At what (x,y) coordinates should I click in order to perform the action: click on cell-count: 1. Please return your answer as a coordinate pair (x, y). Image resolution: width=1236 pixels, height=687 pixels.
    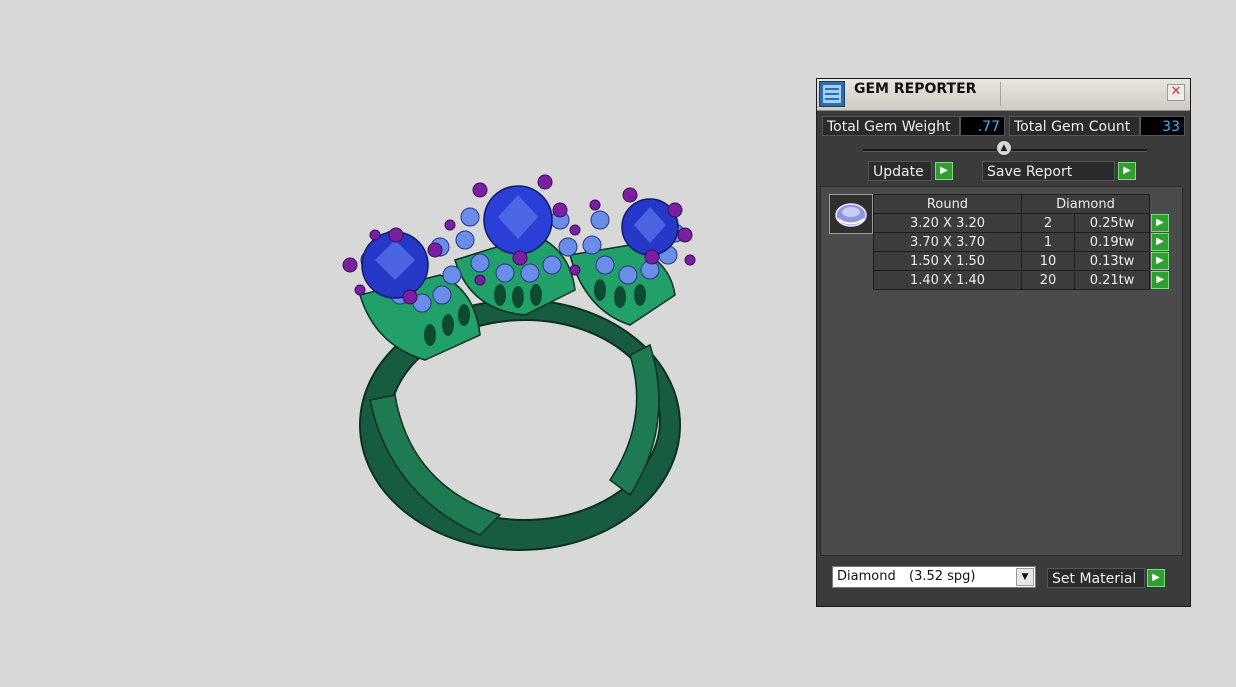
    Looking at the image, I should click on (1048, 242).